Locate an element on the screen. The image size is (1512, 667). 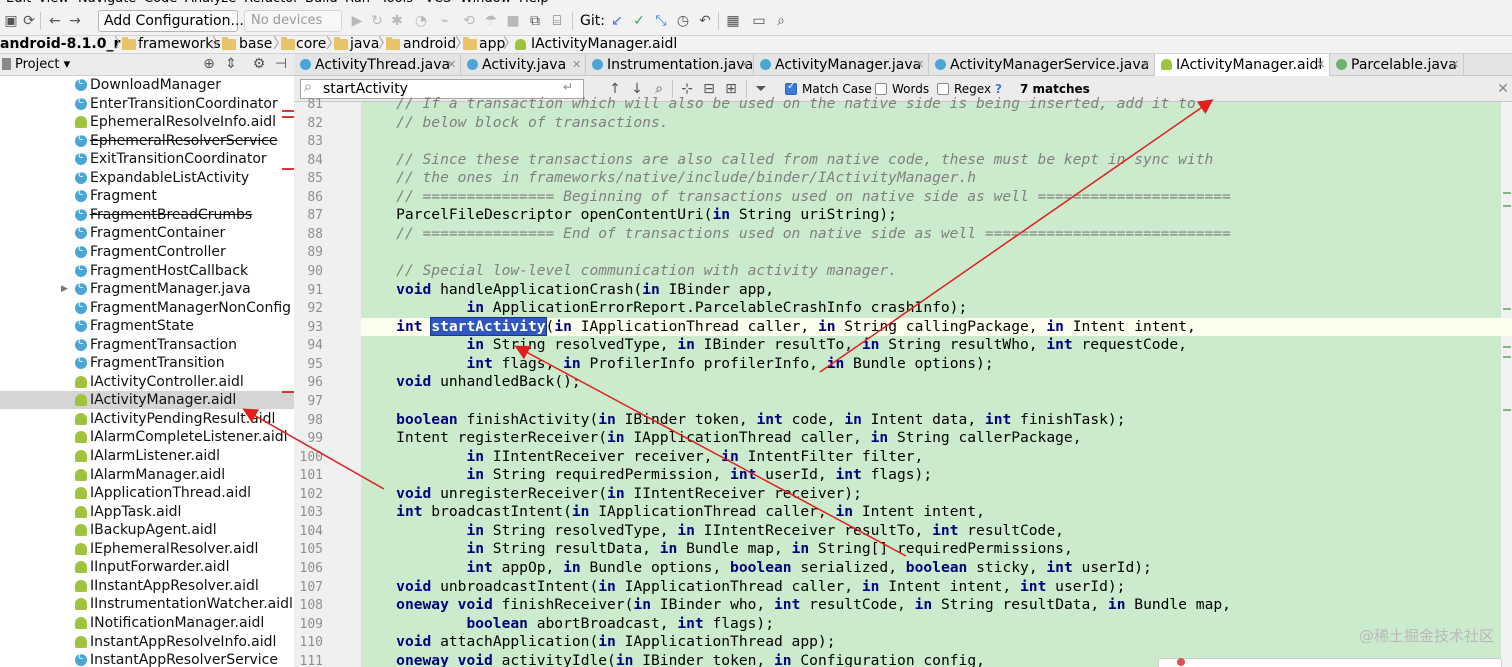
sync-icon: ⟳ is located at coordinates (29, 21).